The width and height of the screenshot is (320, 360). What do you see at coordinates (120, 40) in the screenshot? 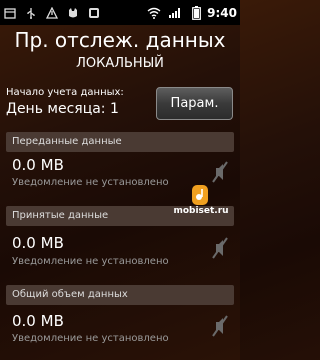
I see `page-title: Пр. отслеж. данных` at bounding box center [120, 40].